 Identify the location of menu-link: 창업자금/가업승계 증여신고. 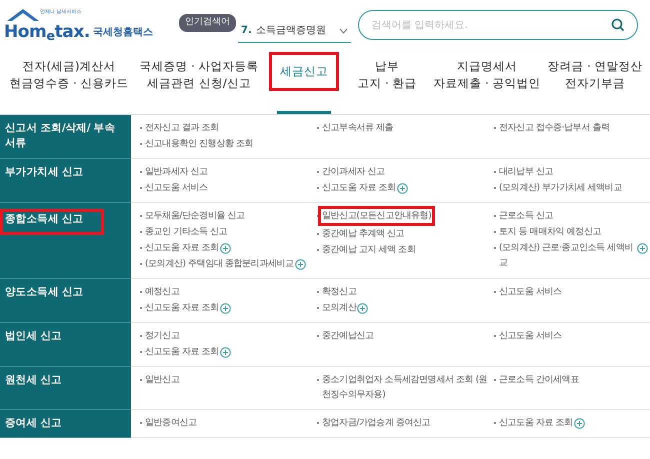
(376, 423).